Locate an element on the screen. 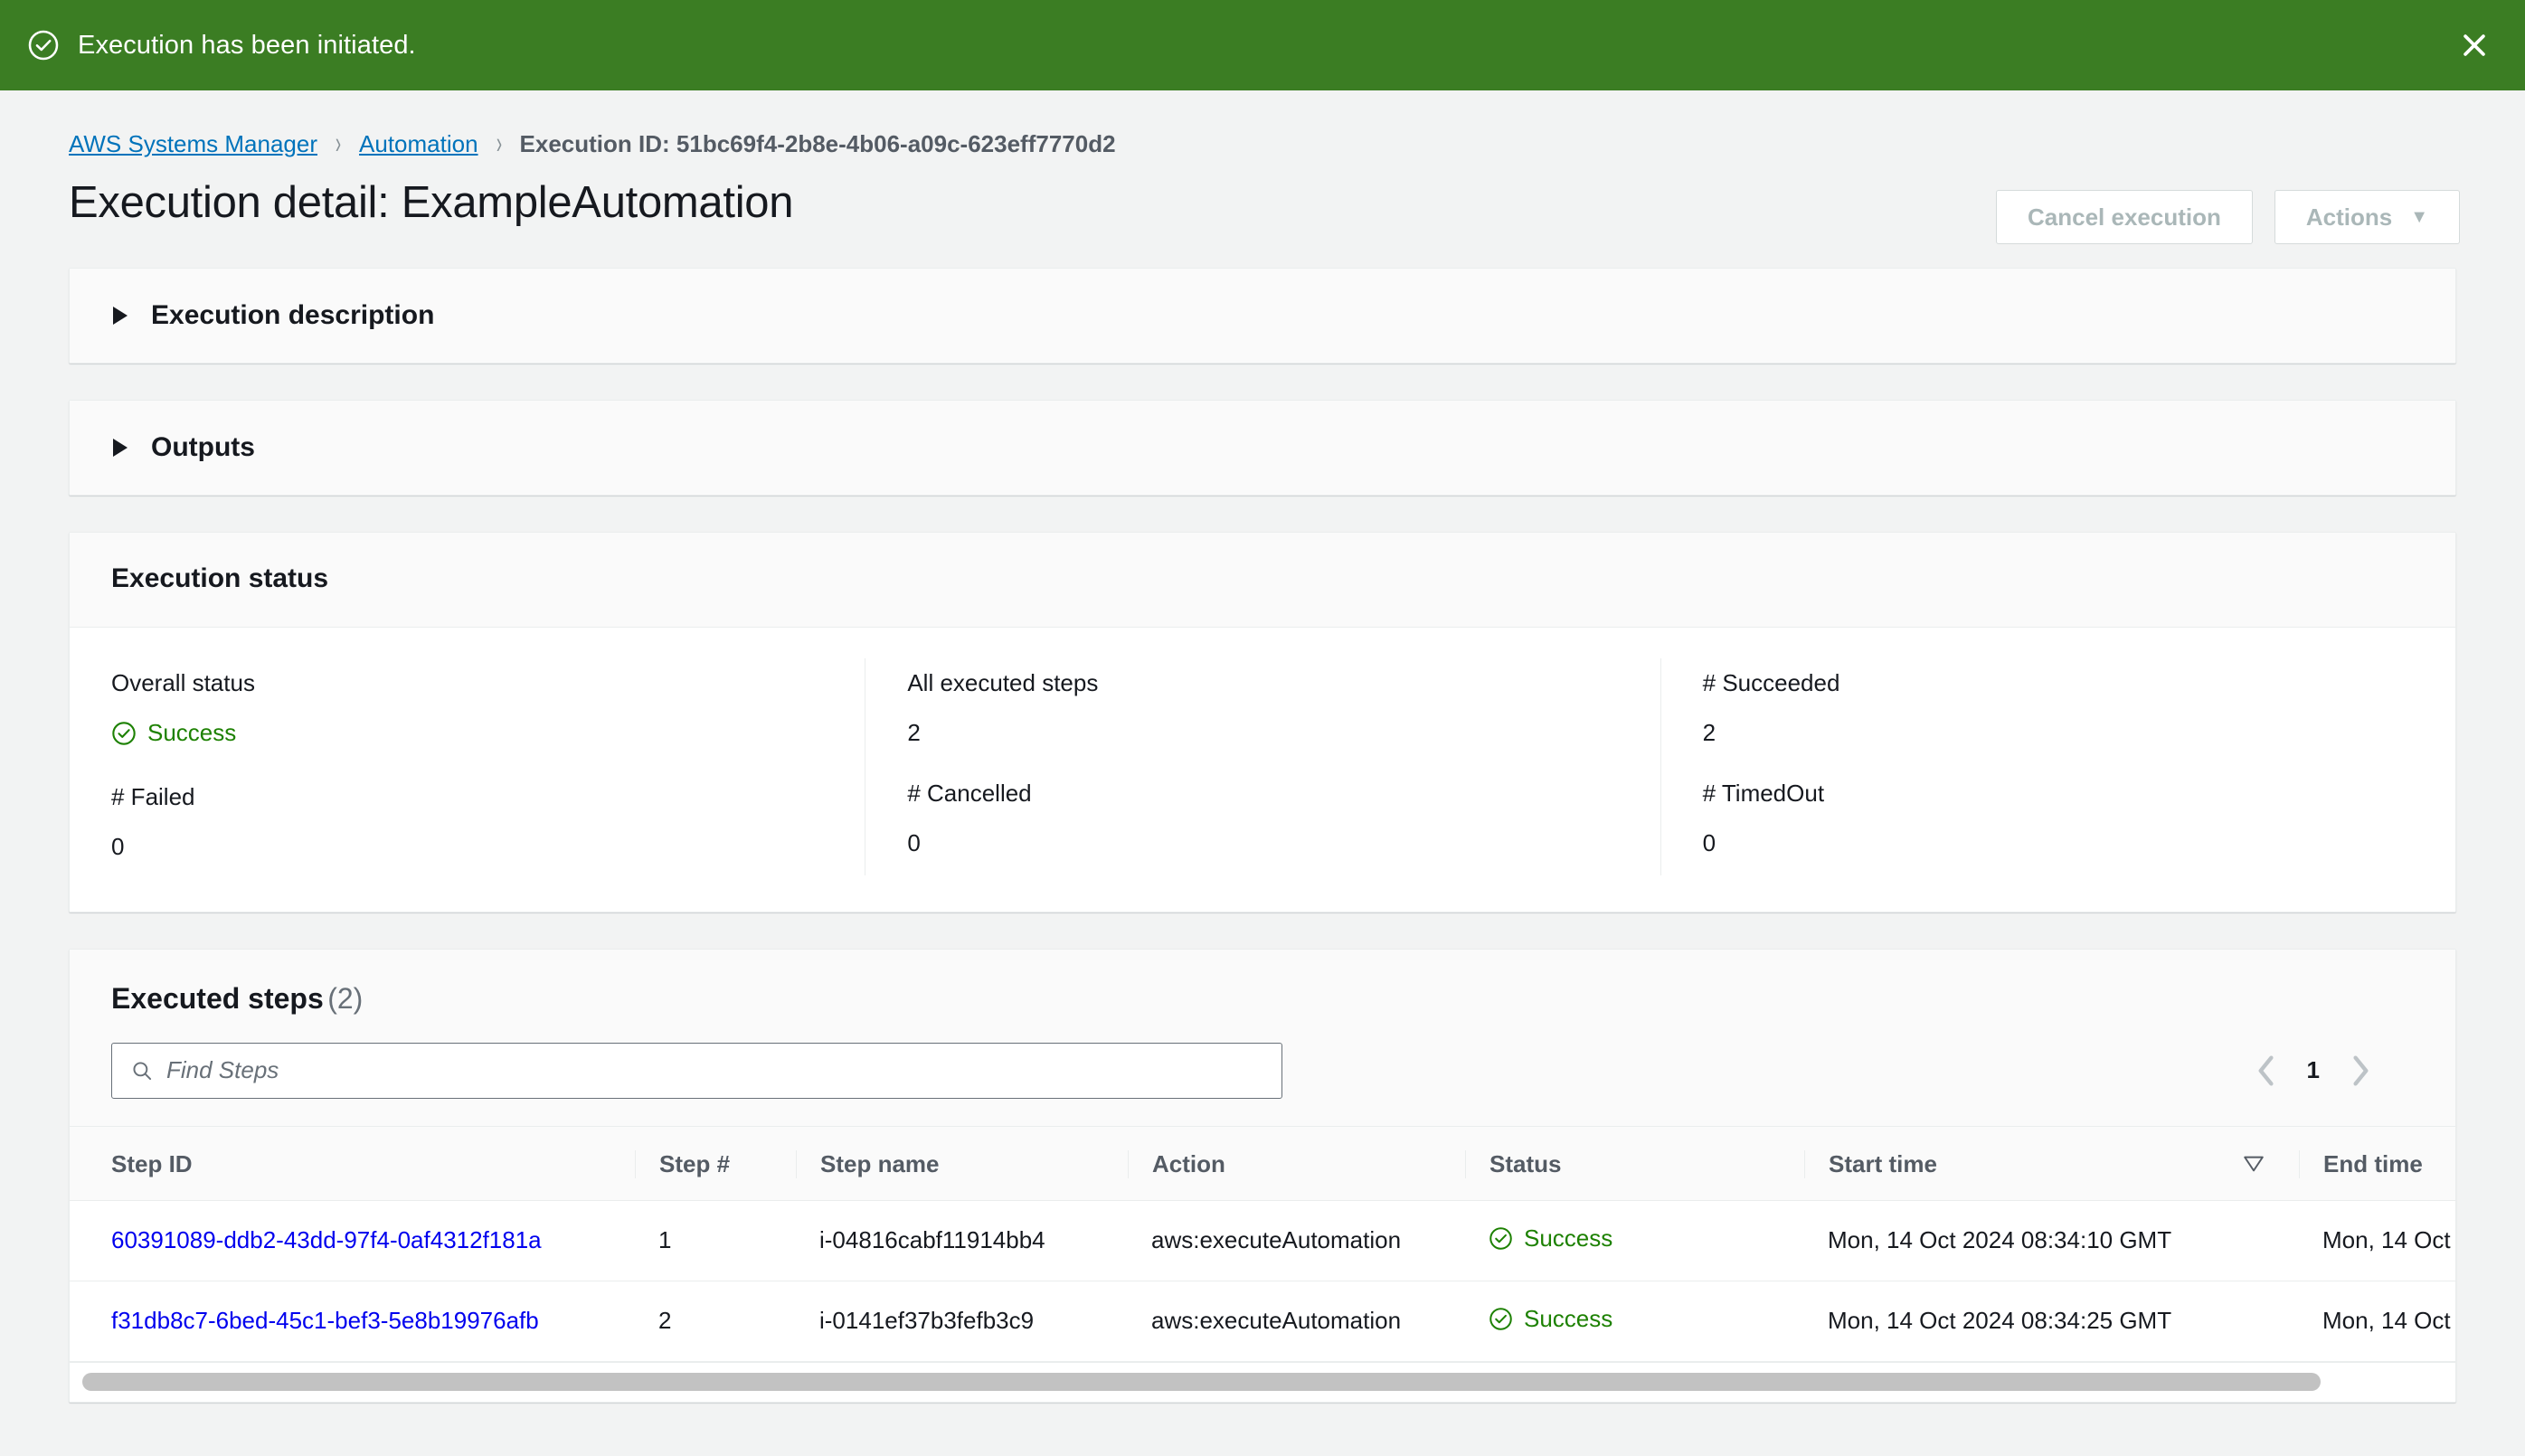 Image resolution: width=2525 pixels, height=1456 pixels. column-header-step-id: Step ID is located at coordinates (353, 1163).